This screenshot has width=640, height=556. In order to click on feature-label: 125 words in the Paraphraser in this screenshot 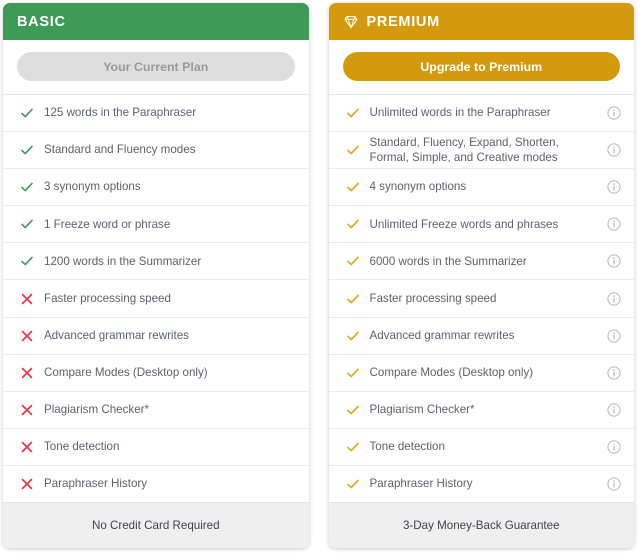, I will do `click(120, 113)`.